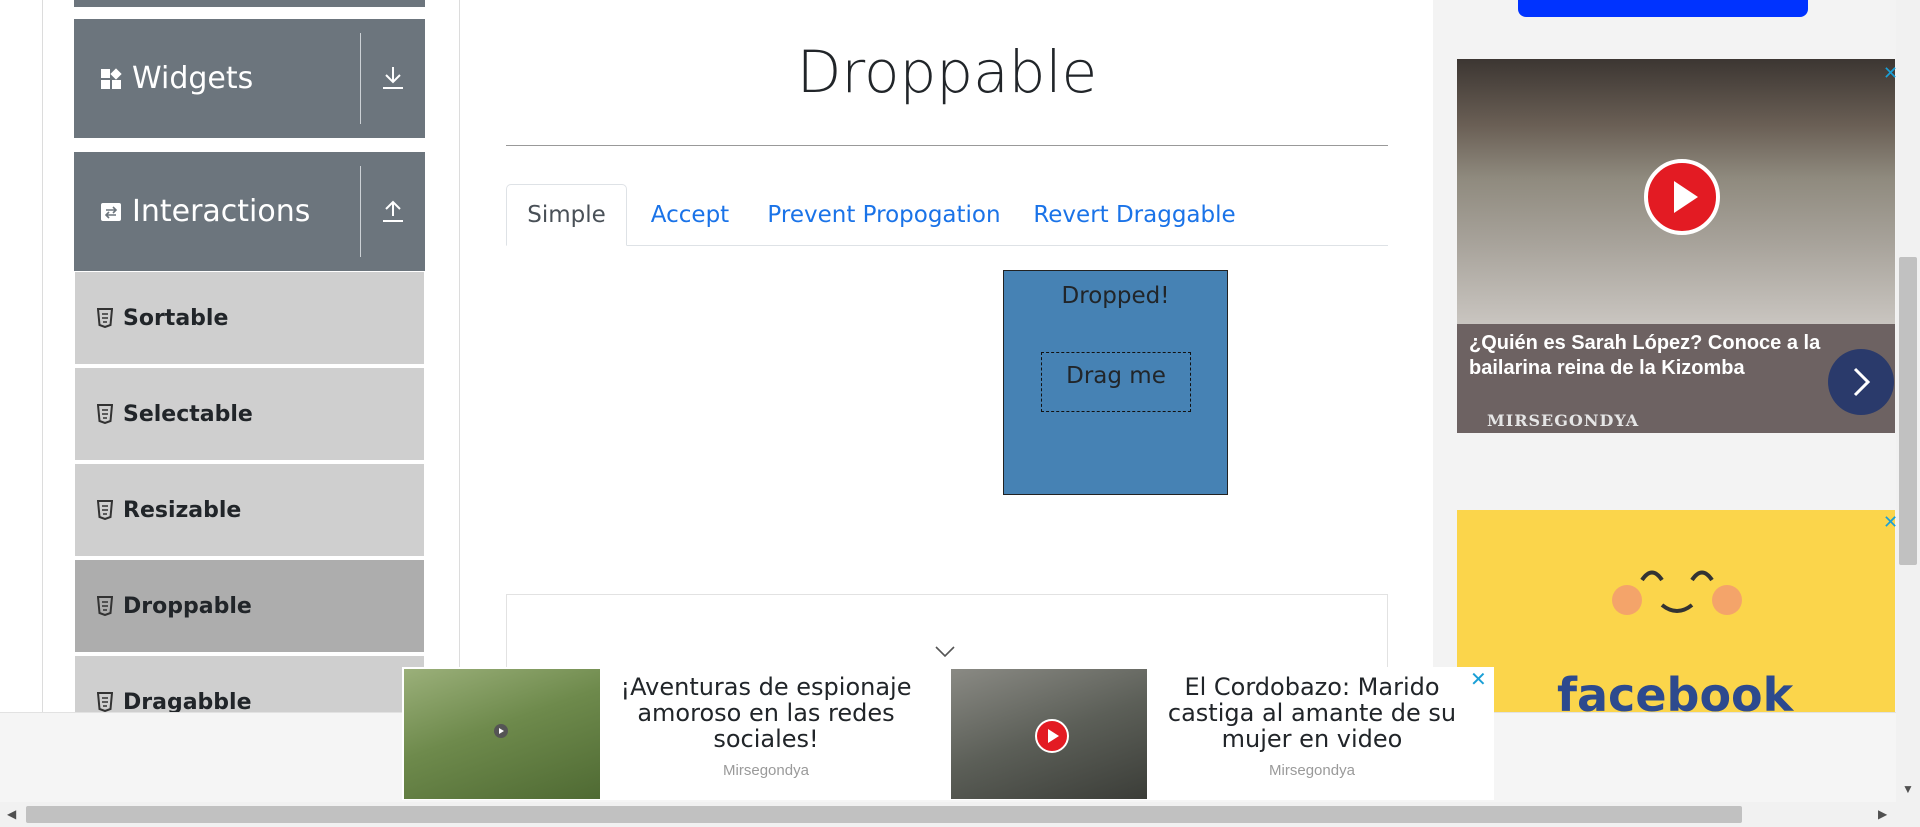 The width and height of the screenshot is (1920, 827). What do you see at coordinates (459, 356) in the screenshot?
I see `sidebar-right-border` at bounding box center [459, 356].